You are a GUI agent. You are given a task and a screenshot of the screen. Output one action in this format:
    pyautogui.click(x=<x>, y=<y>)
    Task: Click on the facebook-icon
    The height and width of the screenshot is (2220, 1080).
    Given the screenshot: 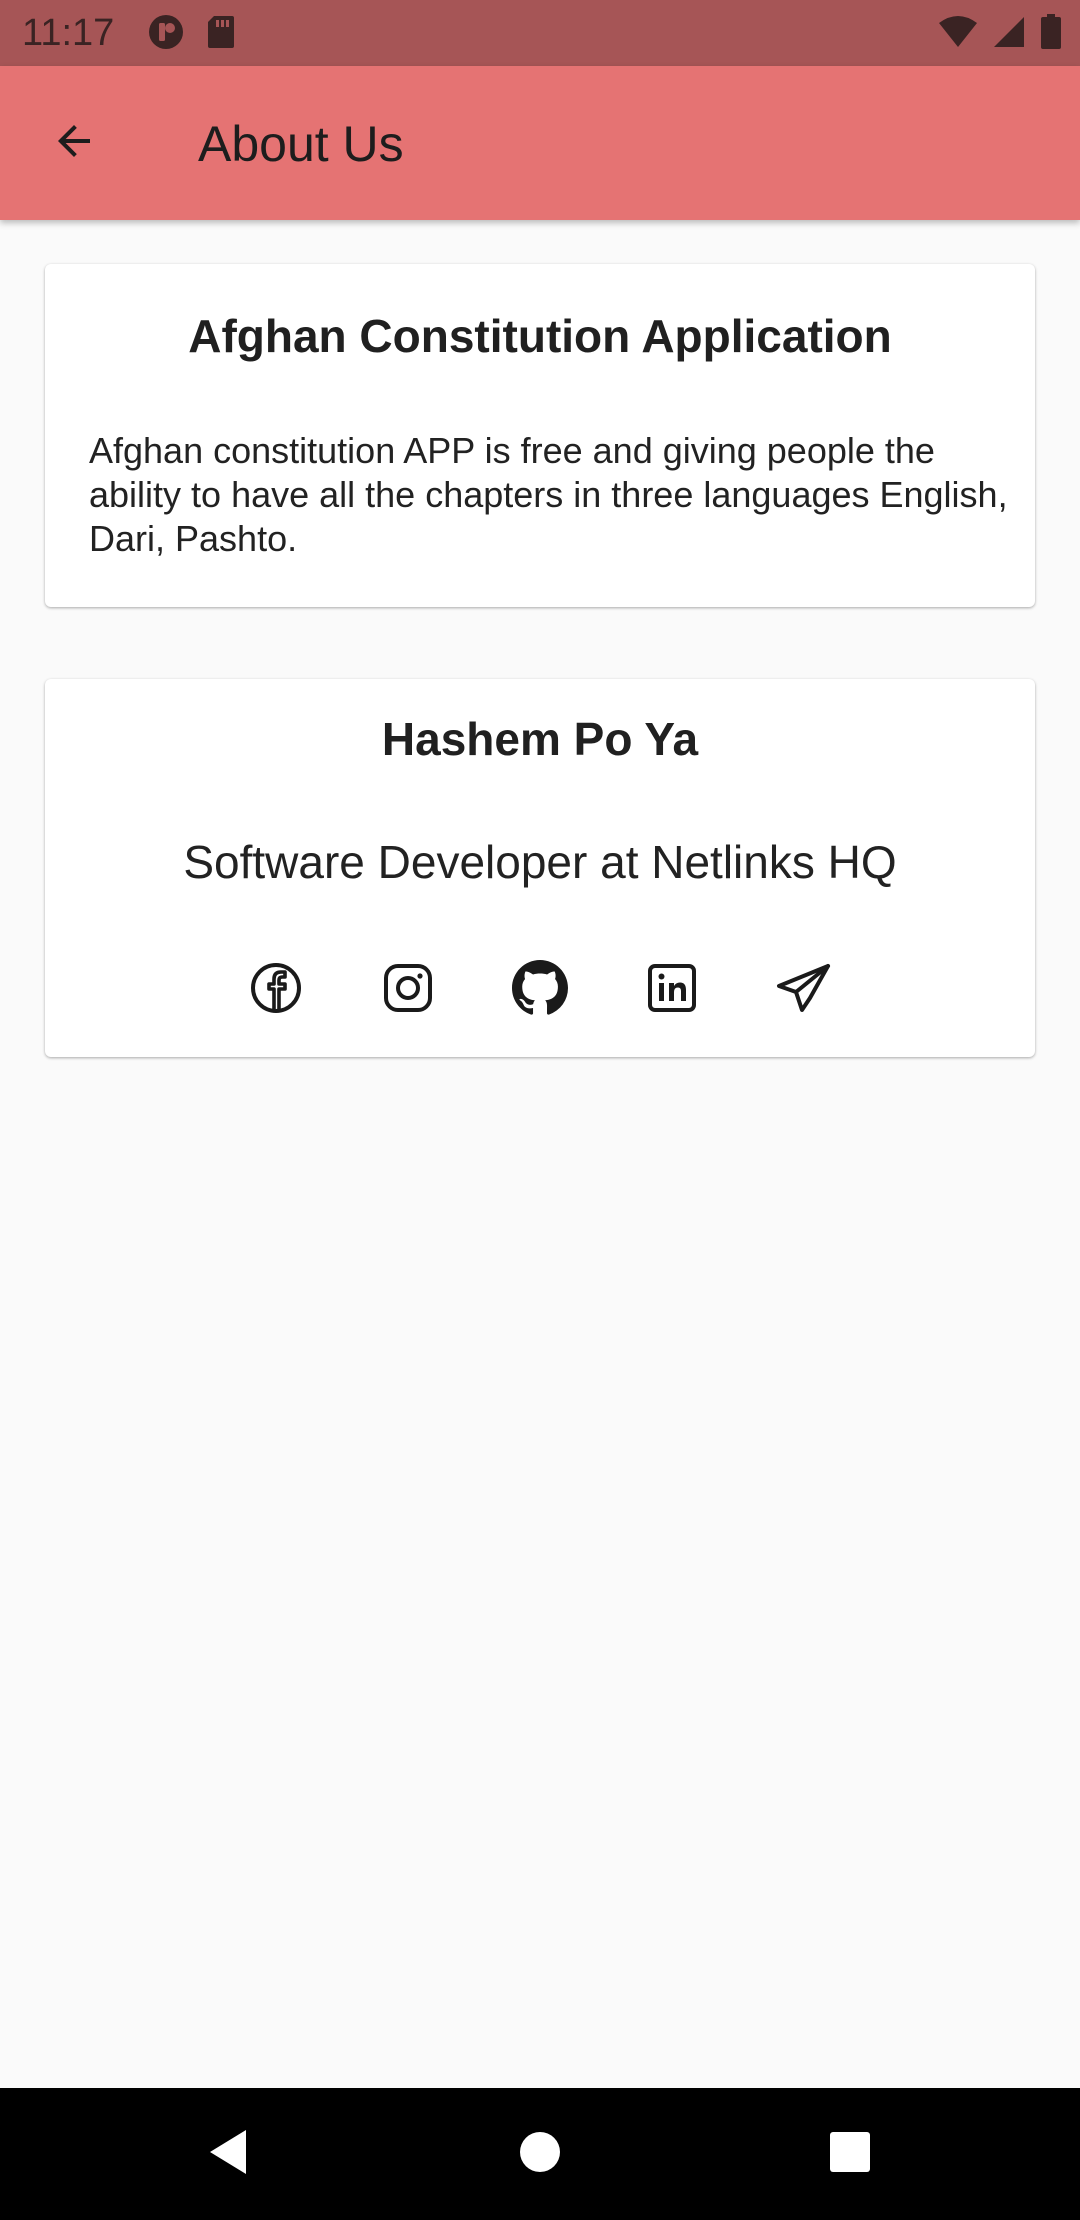 What is the action you would take?
    pyautogui.click(x=276, y=990)
    